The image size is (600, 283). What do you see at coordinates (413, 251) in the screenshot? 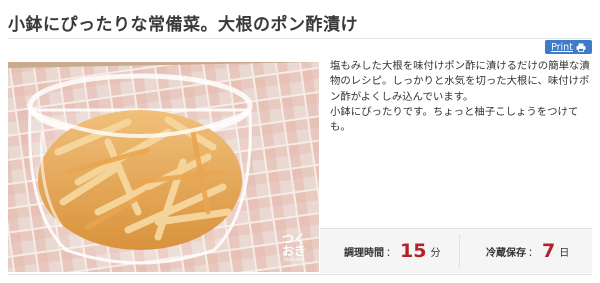
I see `cook-time-value: 15` at bounding box center [413, 251].